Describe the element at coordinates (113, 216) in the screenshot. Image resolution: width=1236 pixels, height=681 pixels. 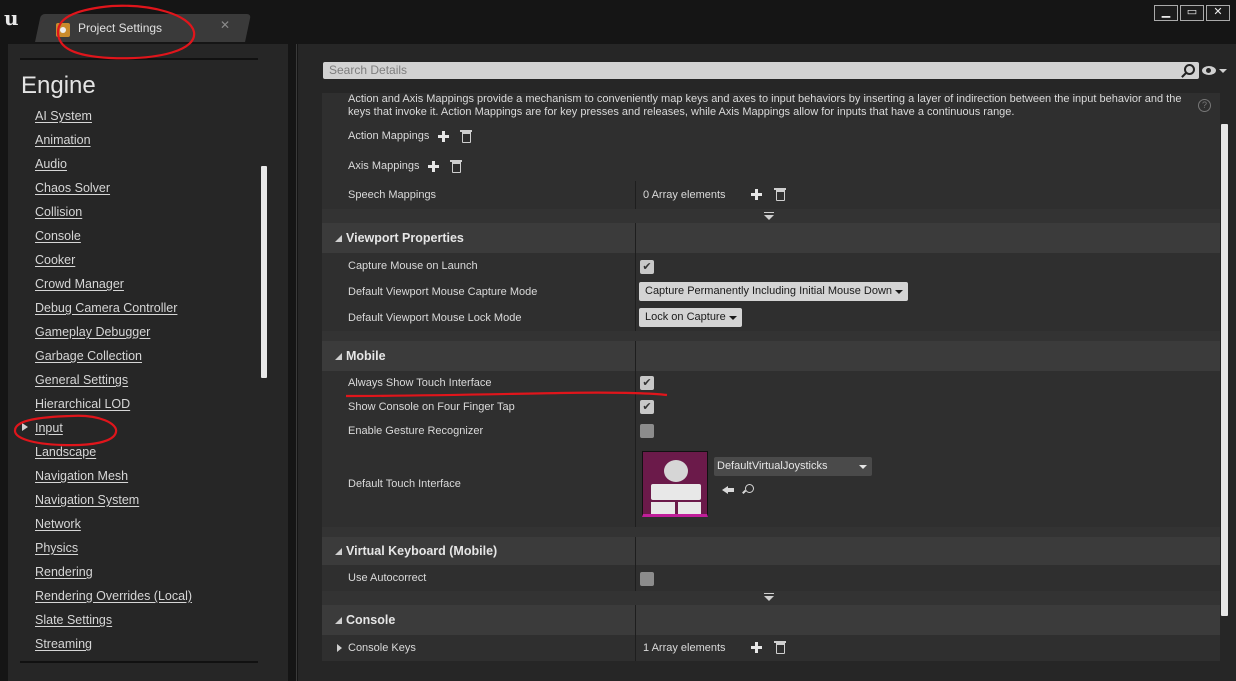
I see `sidebar-item-collision: Collision` at that location.